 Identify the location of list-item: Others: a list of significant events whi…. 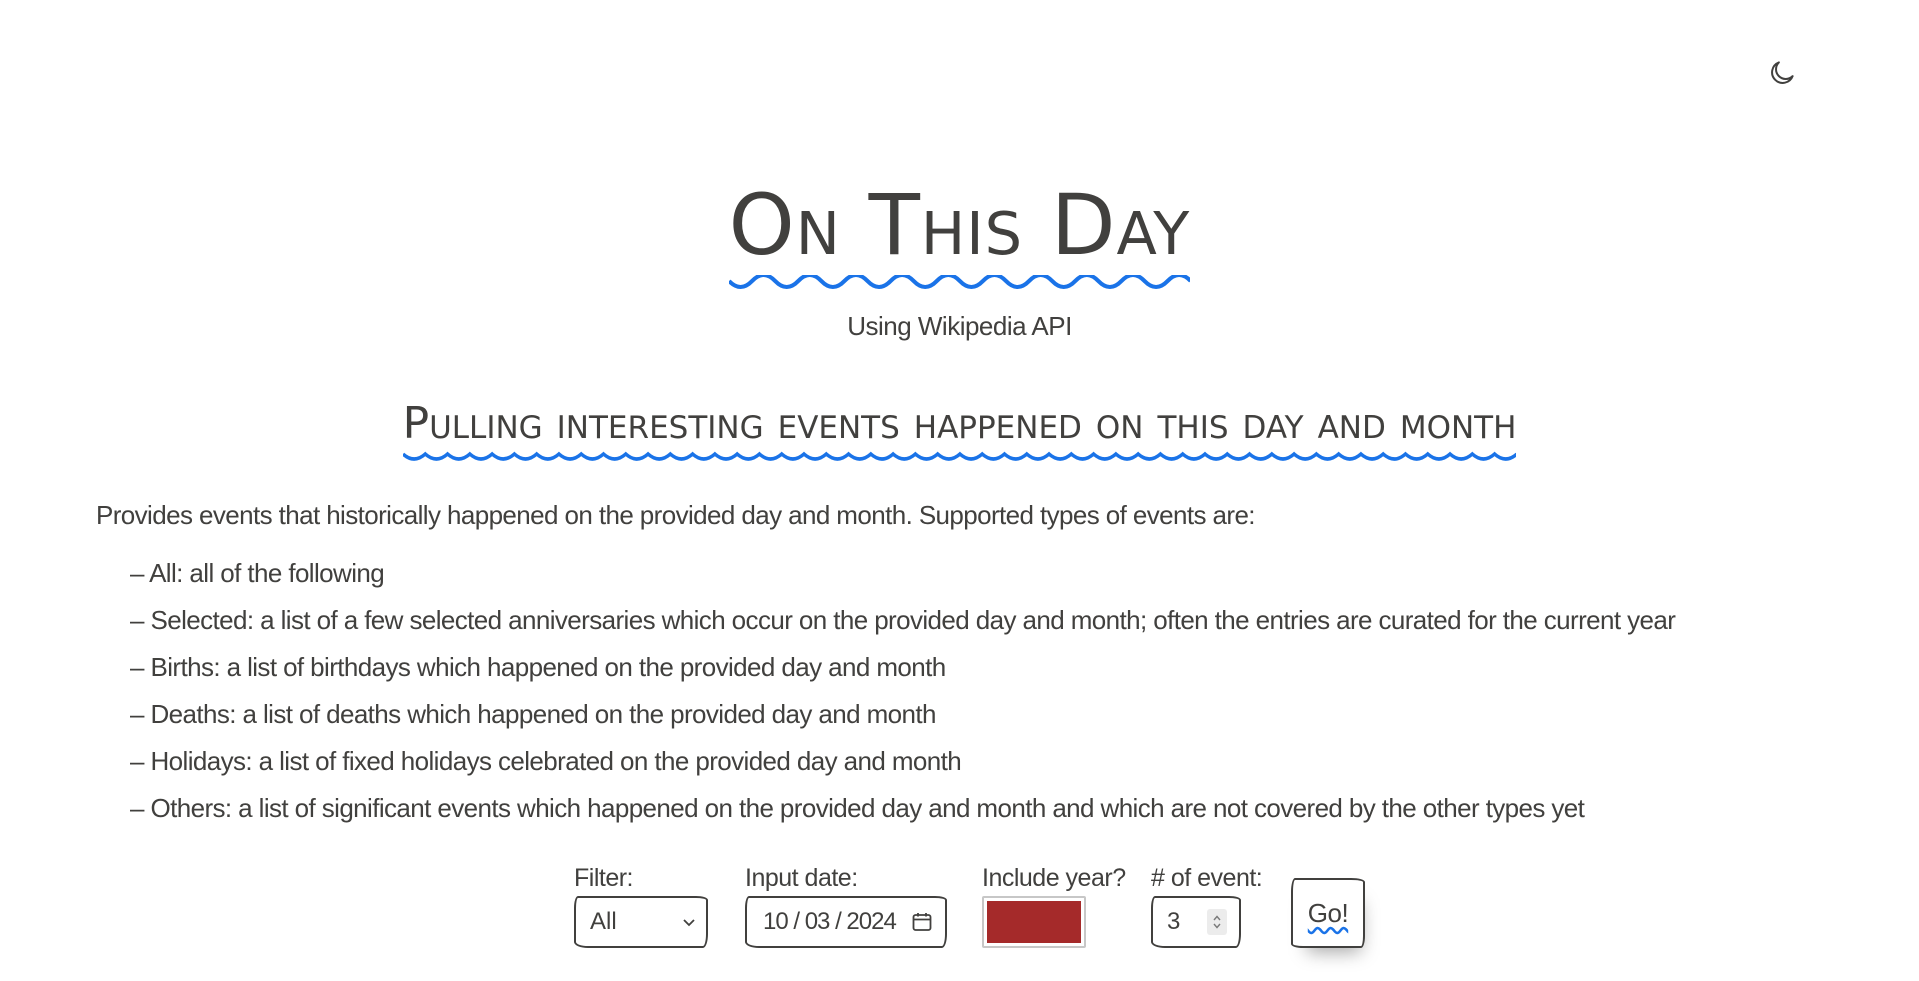
(902, 814).